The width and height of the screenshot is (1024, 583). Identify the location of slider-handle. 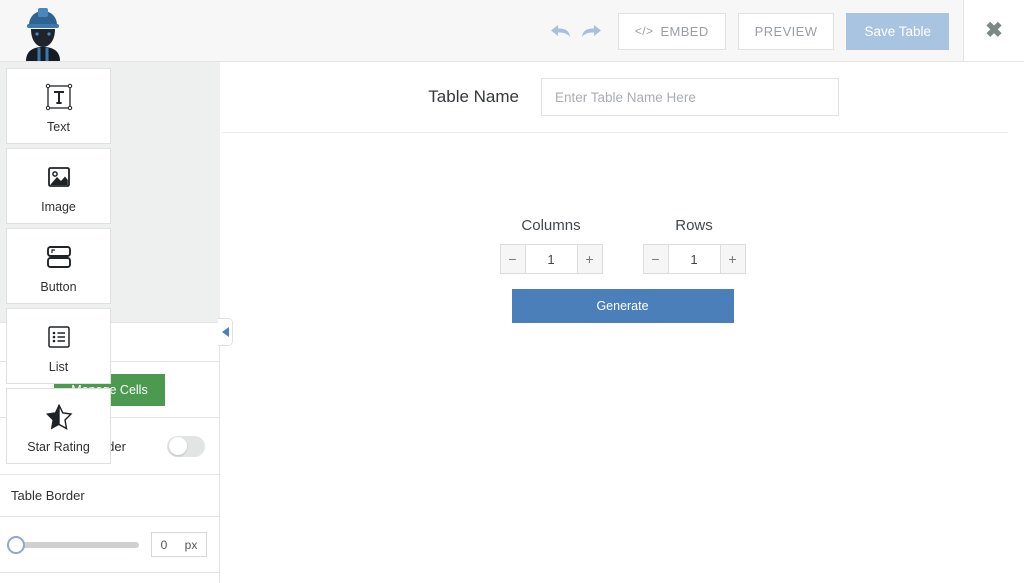
(16, 544).